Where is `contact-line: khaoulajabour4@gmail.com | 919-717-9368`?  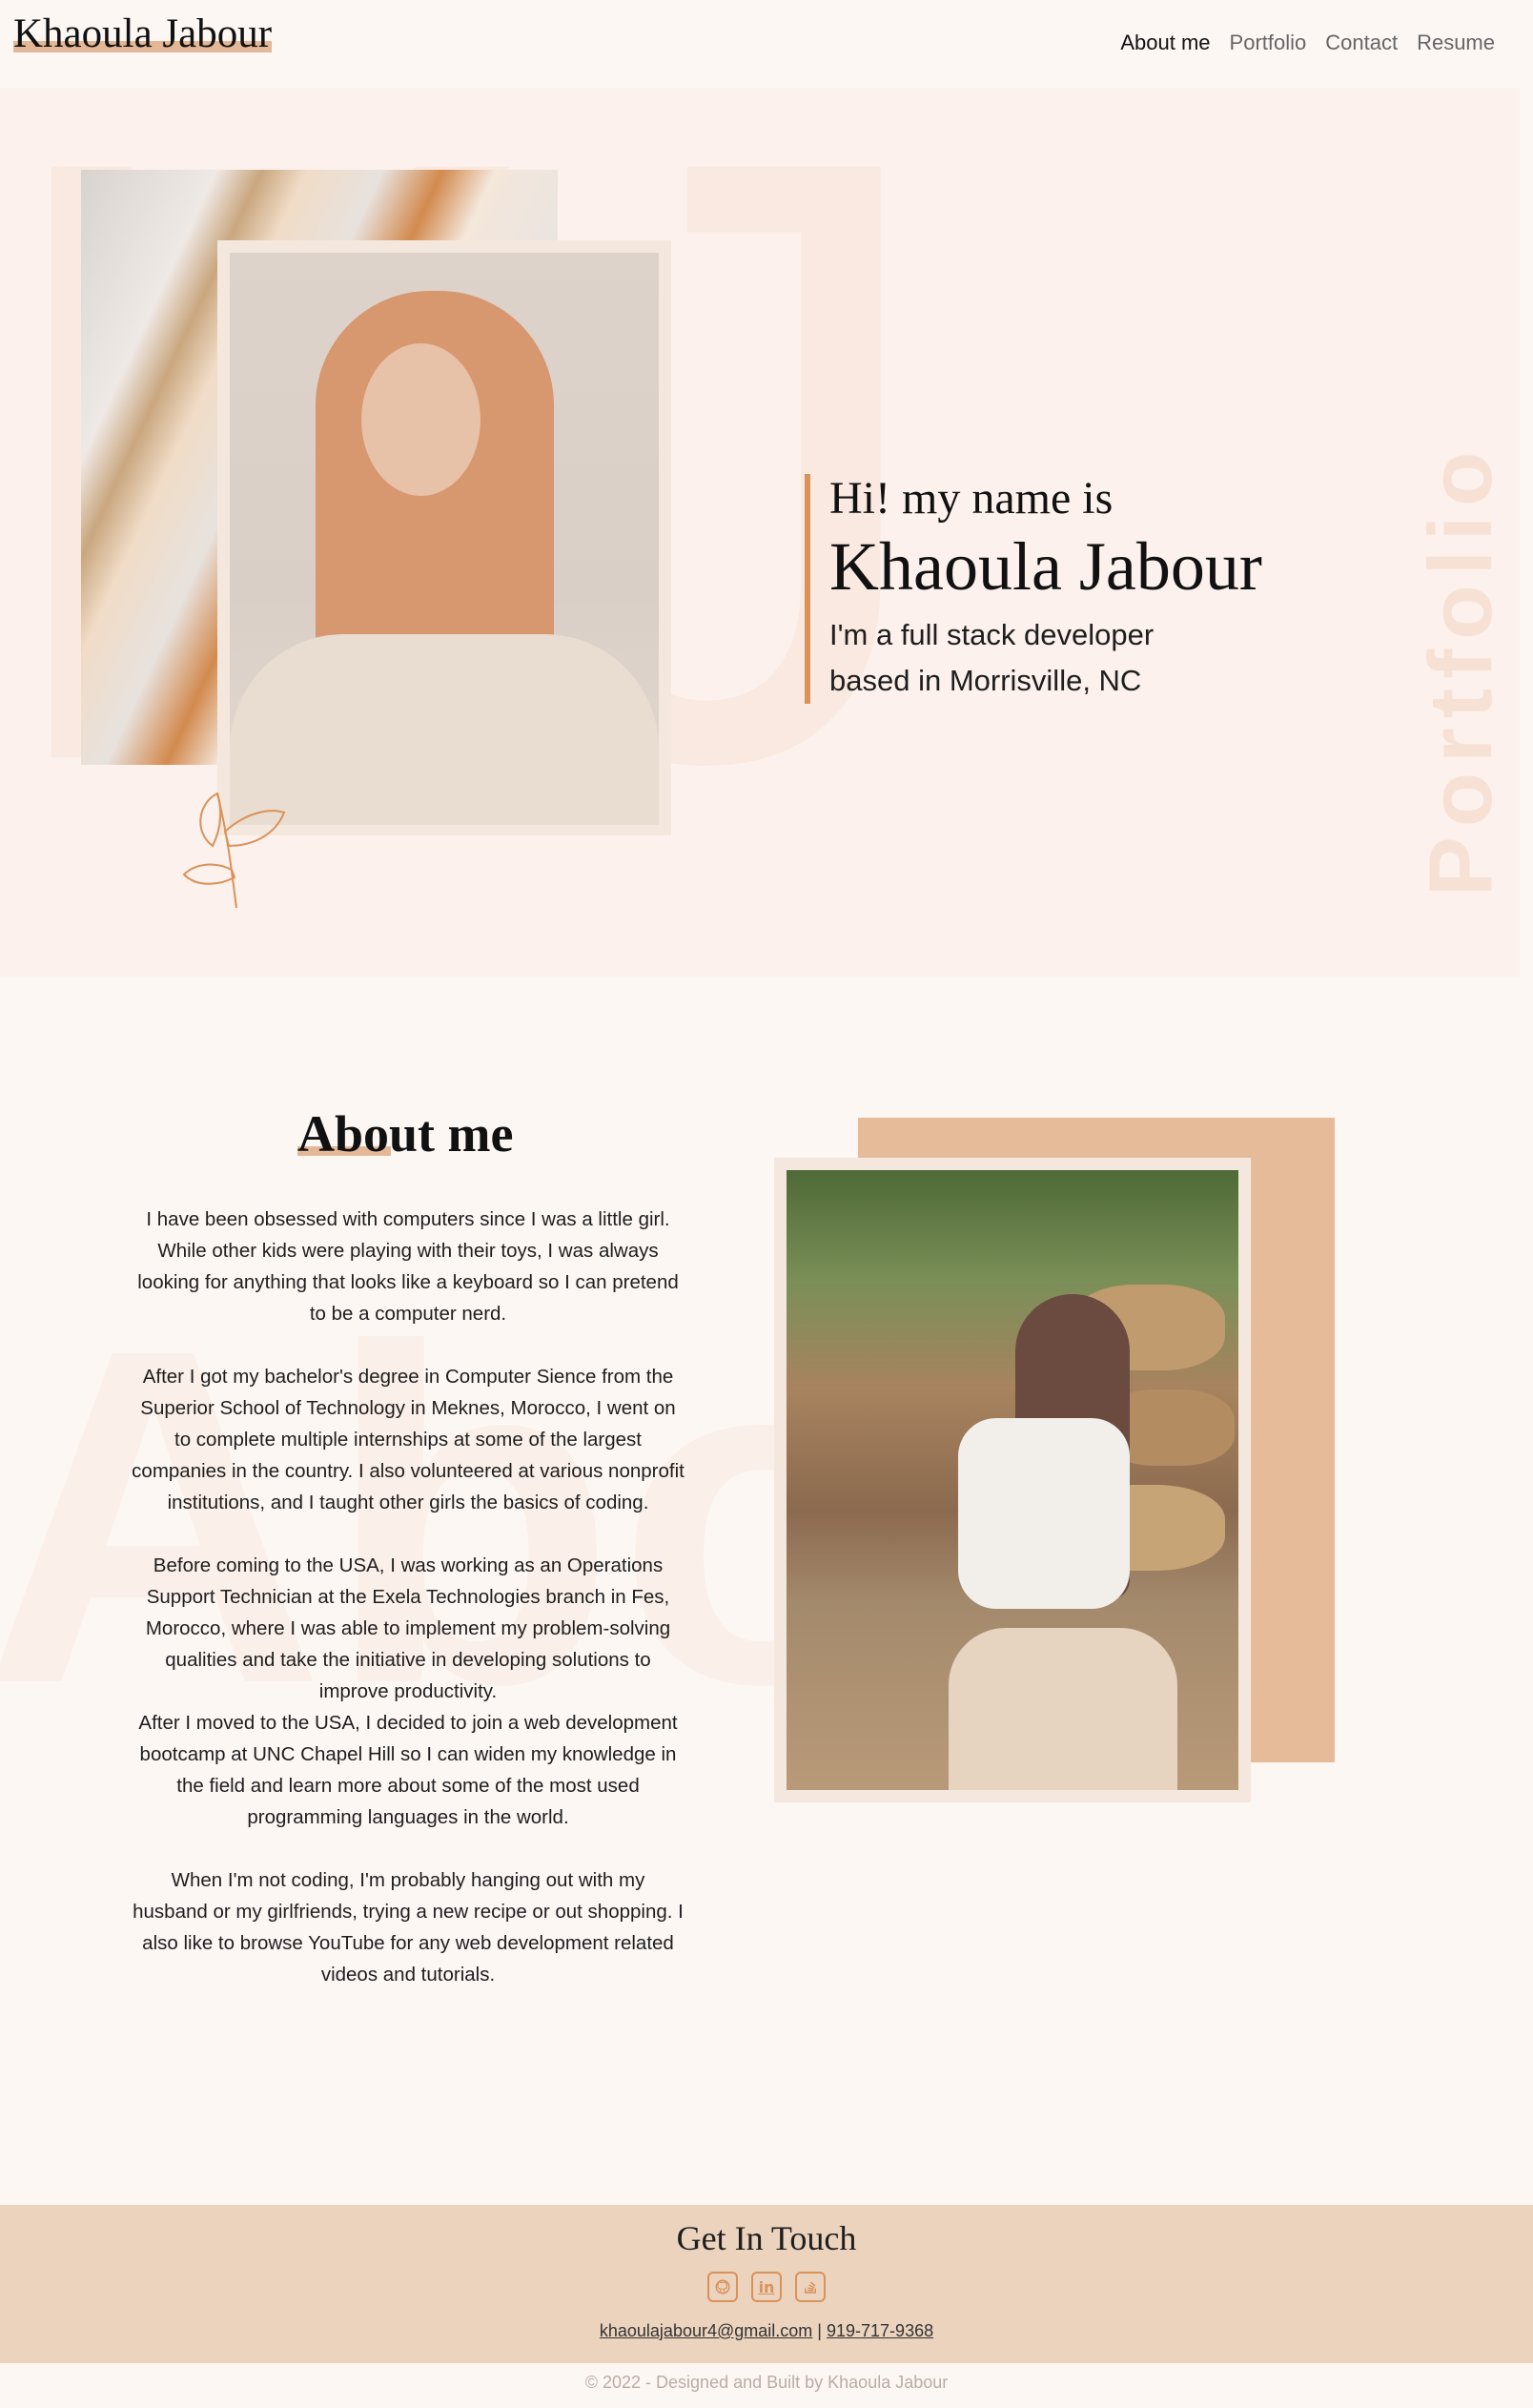
contact-line: khaoulajabour4@gmail.com | 919-717-9368 is located at coordinates (766, 2331).